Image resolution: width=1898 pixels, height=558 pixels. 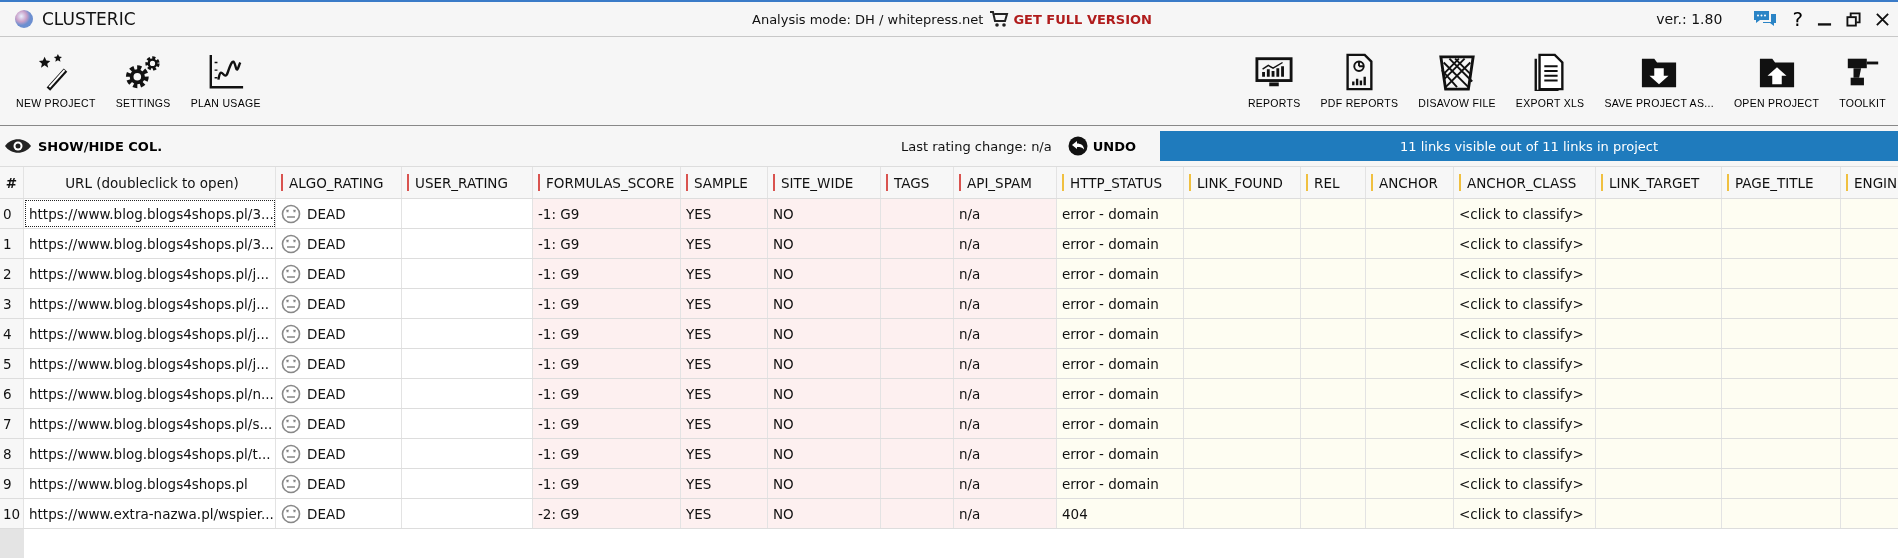 What do you see at coordinates (1101, 146) in the screenshot?
I see `undo-button: UNDO` at bounding box center [1101, 146].